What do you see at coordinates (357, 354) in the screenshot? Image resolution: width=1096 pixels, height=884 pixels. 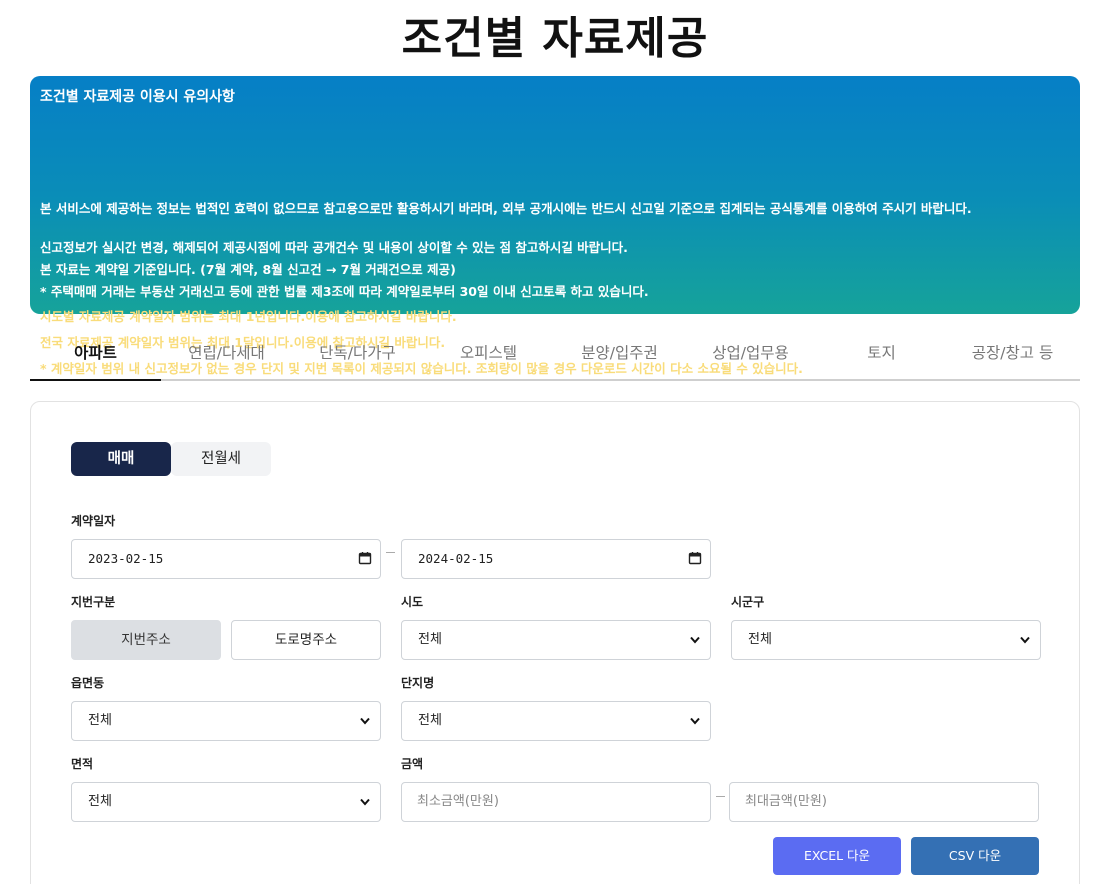 I see `tab-detached-house: 단독/다가구` at bounding box center [357, 354].